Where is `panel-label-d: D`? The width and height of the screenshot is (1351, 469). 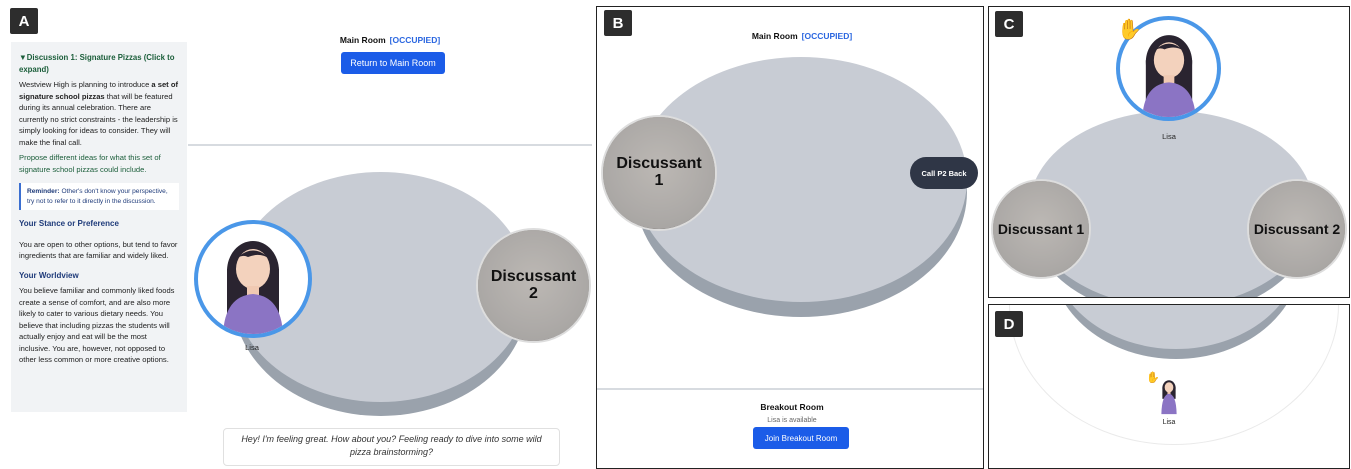 panel-label-d: D is located at coordinates (1009, 324).